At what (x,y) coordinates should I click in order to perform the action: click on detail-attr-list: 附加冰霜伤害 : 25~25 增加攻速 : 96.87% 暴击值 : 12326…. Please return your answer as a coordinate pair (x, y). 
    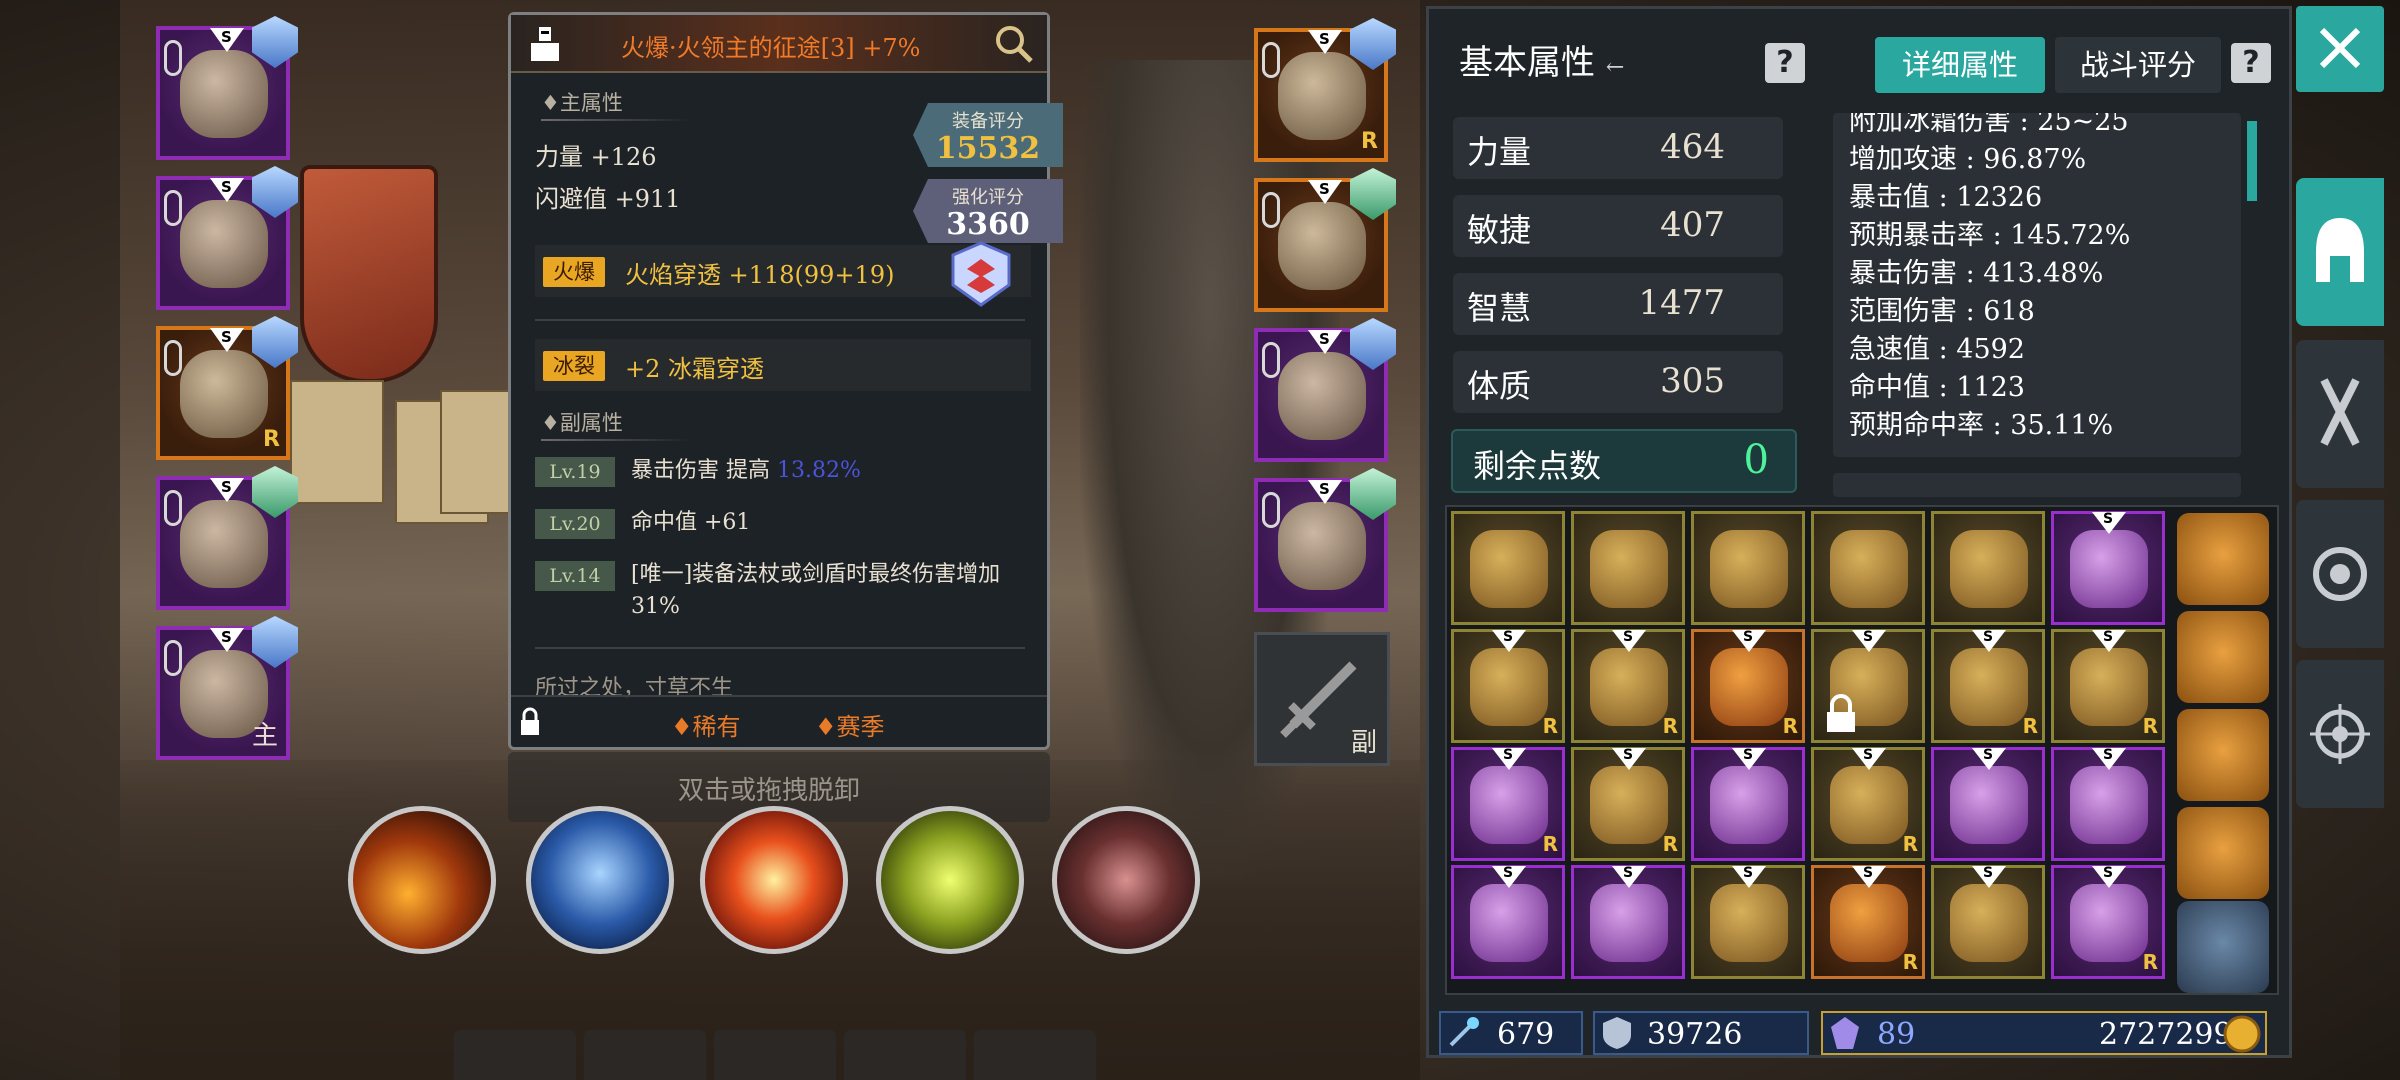
    Looking at the image, I should click on (2037, 285).